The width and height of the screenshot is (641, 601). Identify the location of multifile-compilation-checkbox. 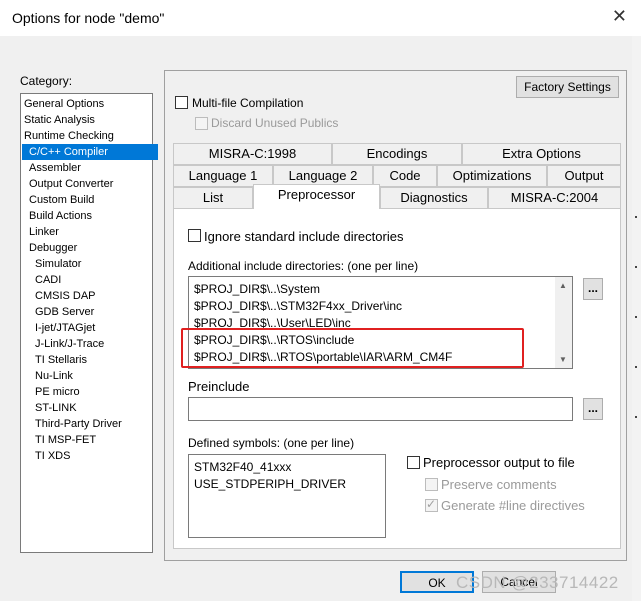
(181, 102).